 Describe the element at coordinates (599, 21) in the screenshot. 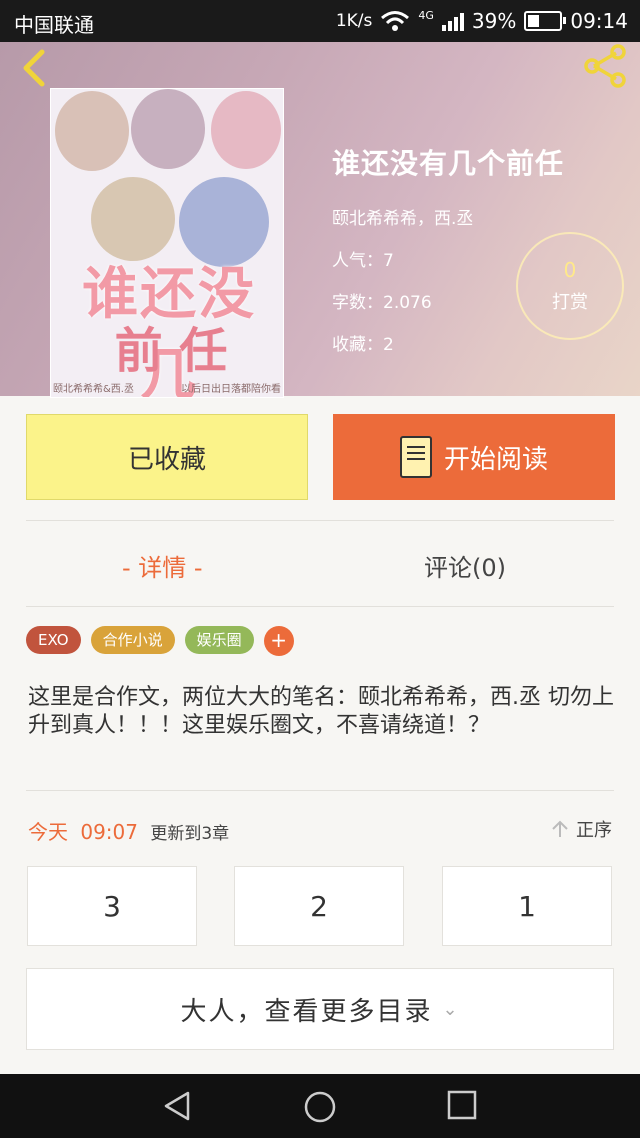

I see `clock: 09:14` at that location.